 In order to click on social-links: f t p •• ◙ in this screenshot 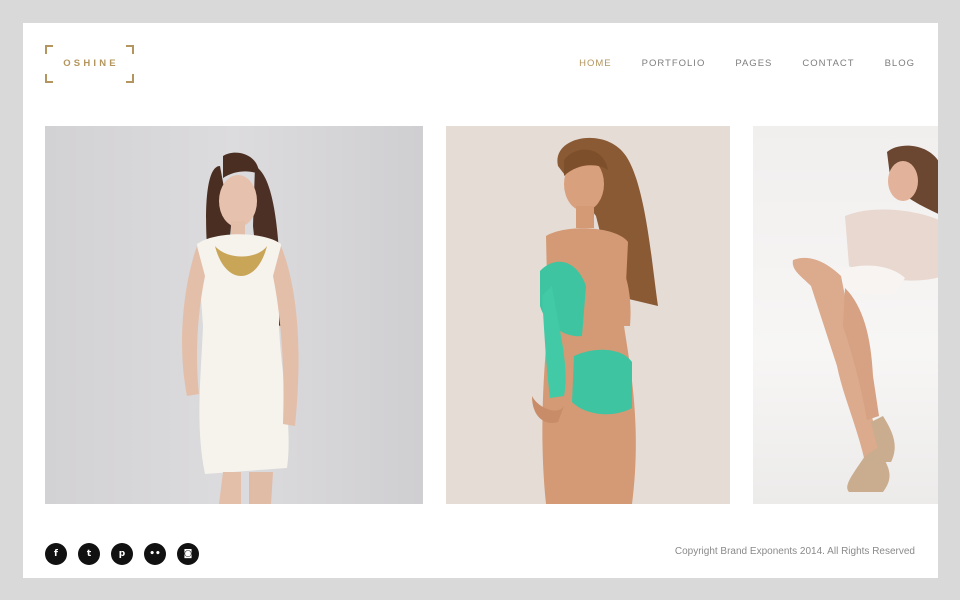, I will do `click(127, 554)`.